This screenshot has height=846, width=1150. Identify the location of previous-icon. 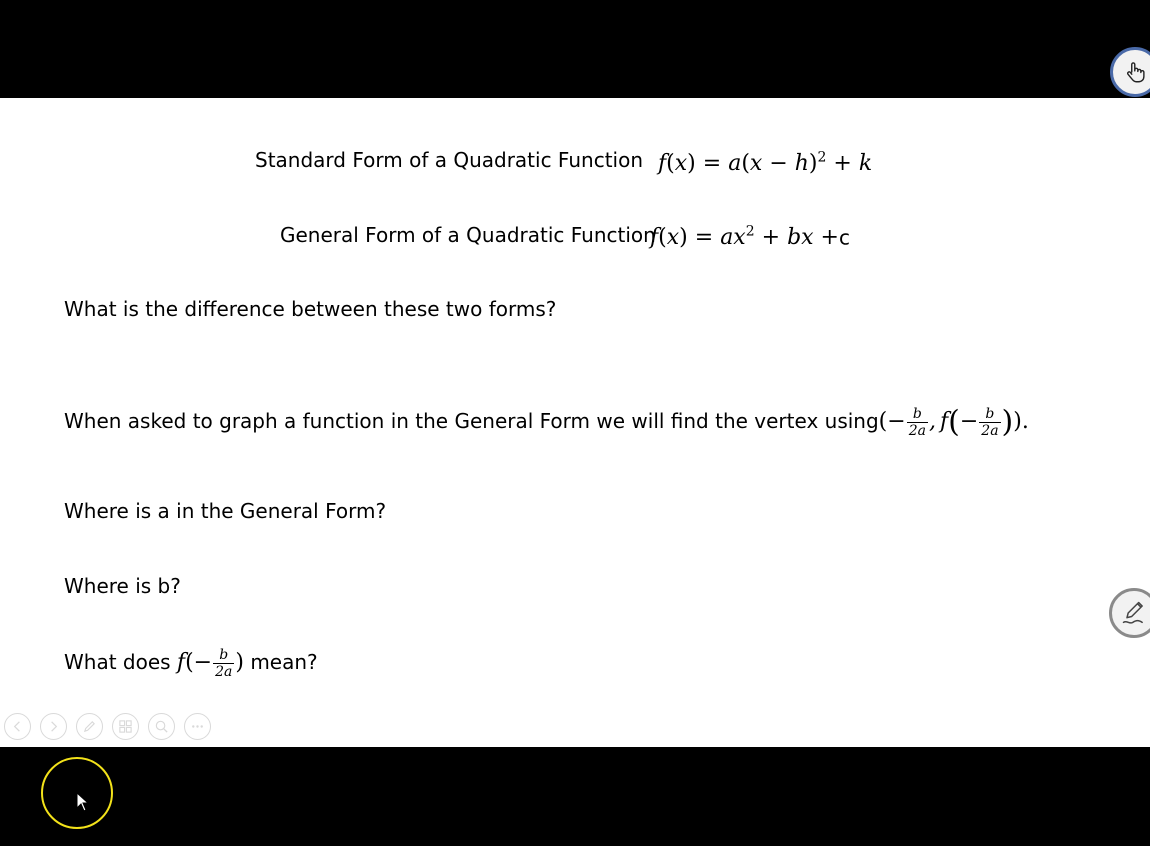
(16, 726).